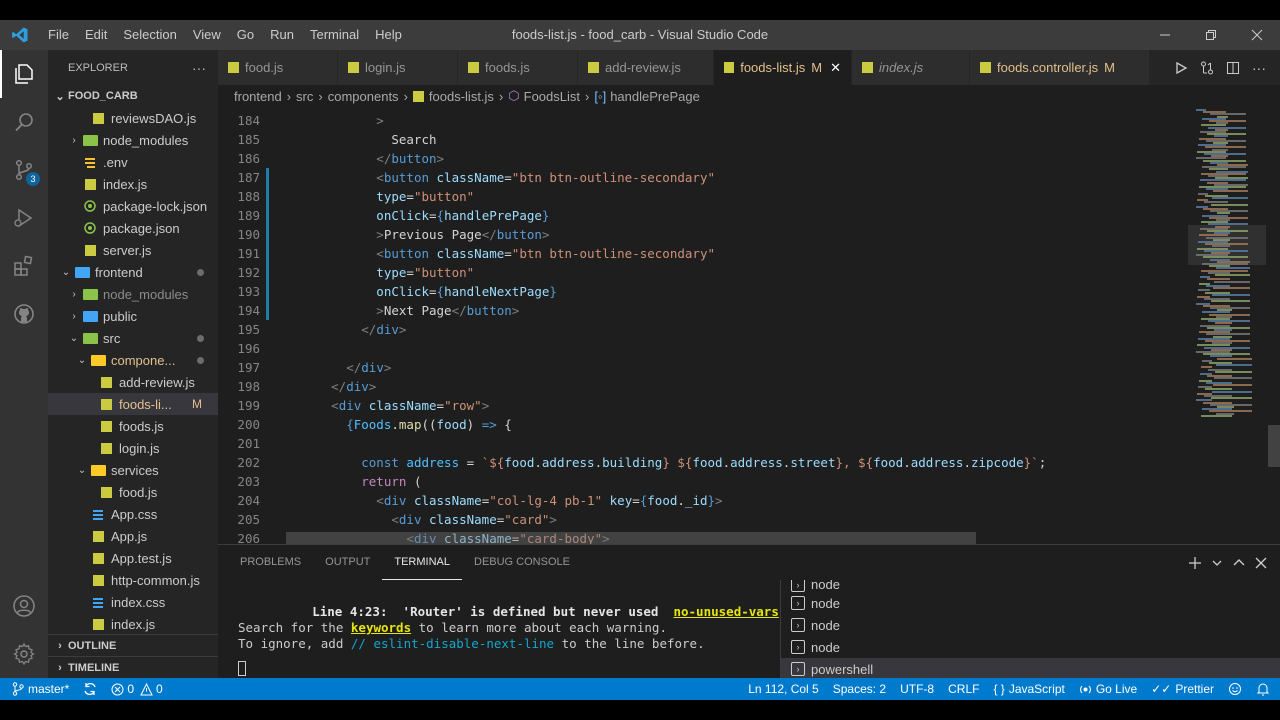 The height and width of the screenshot is (720, 1280). What do you see at coordinates (38, 689) in the screenshot?
I see `branch-status: master*` at bounding box center [38, 689].